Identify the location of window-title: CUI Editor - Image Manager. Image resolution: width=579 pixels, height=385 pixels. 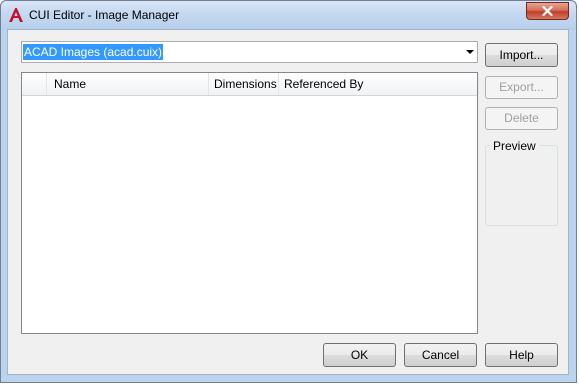
(104, 15).